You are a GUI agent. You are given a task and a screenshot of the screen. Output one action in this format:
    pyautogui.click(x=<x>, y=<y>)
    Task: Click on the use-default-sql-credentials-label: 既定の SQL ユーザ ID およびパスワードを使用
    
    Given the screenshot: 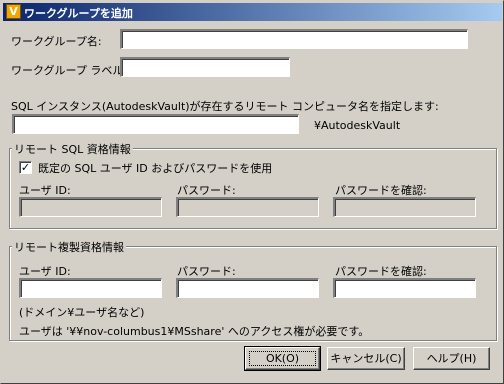 What is the action you would take?
    pyautogui.click(x=155, y=168)
    